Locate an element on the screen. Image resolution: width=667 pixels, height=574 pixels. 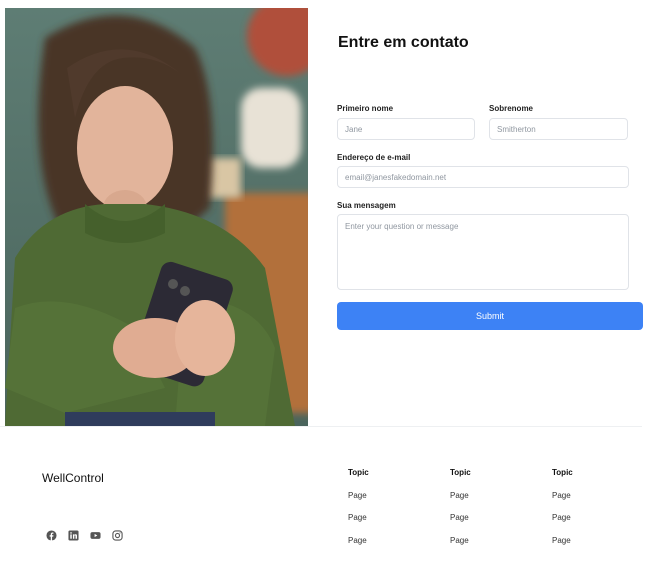
first-name-label: Primeiro nome is located at coordinates (365, 108).